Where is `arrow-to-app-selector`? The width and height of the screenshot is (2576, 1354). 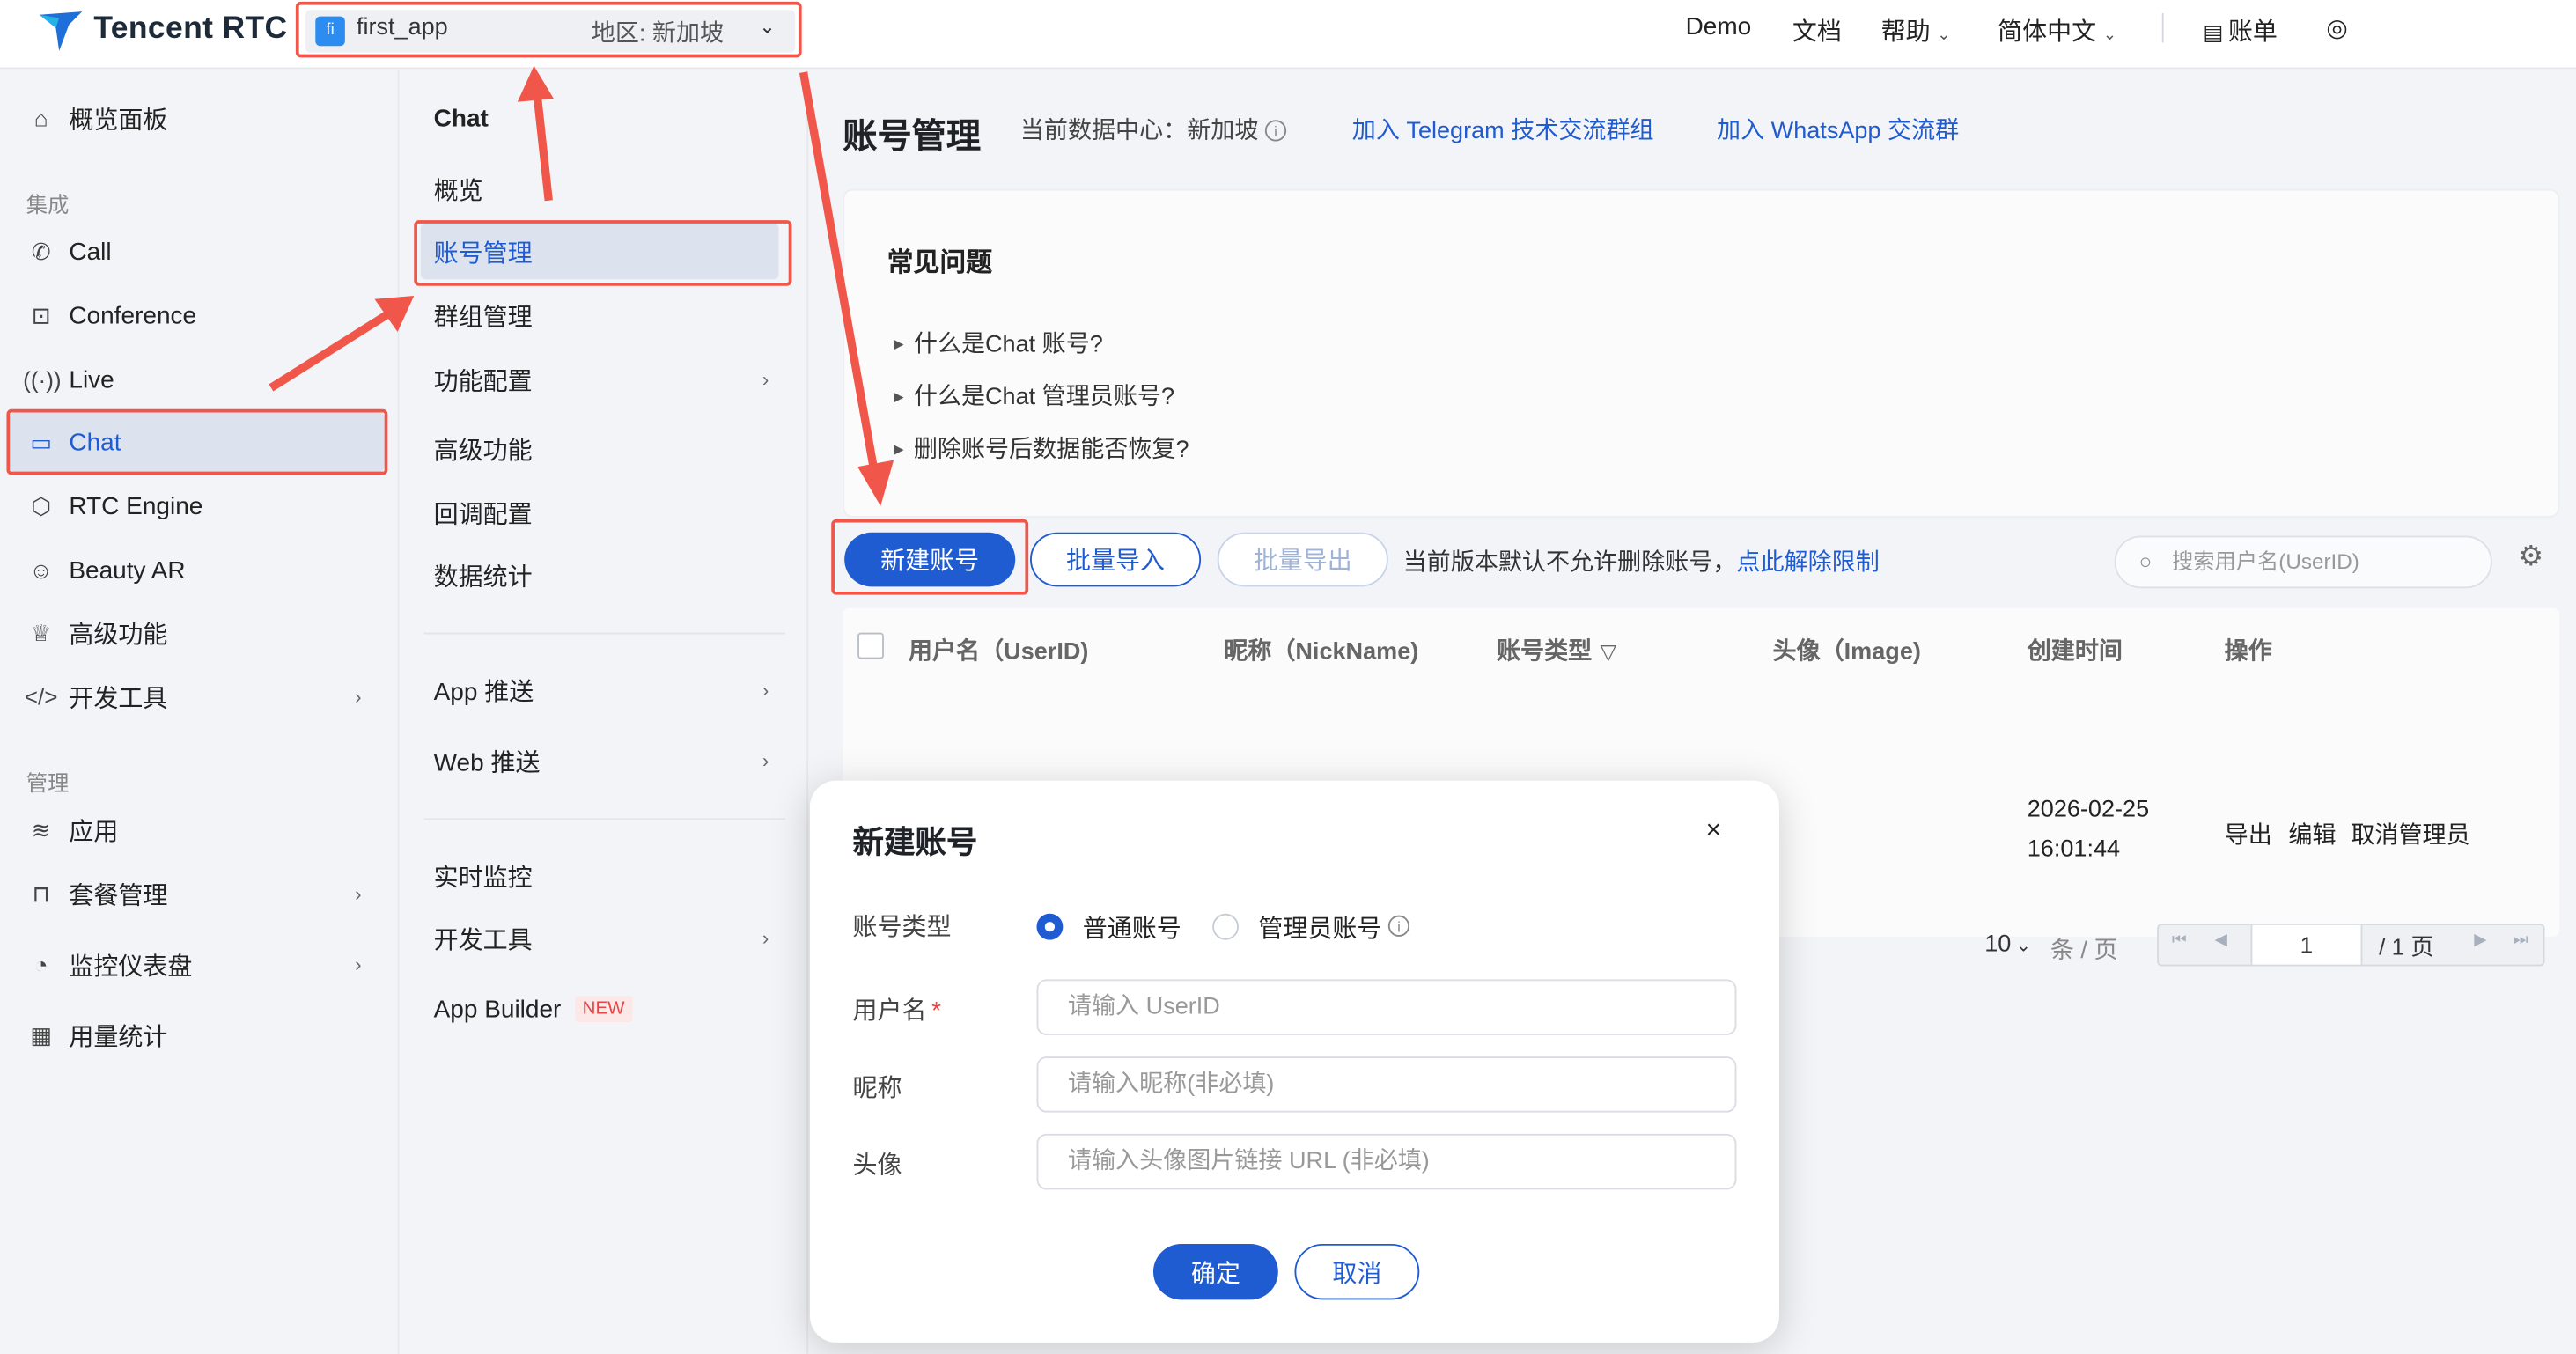 arrow-to-app-selector is located at coordinates (536, 133).